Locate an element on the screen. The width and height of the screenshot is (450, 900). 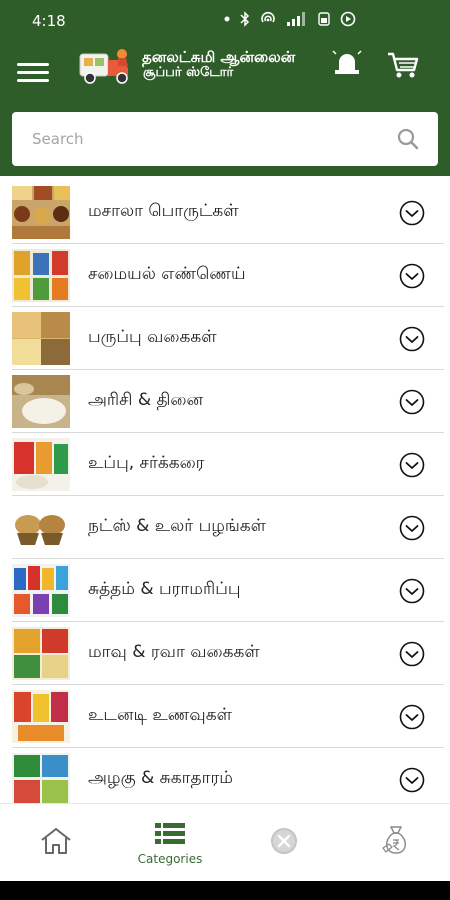
bottom-navigation: Categories is located at coordinates (225, 842).